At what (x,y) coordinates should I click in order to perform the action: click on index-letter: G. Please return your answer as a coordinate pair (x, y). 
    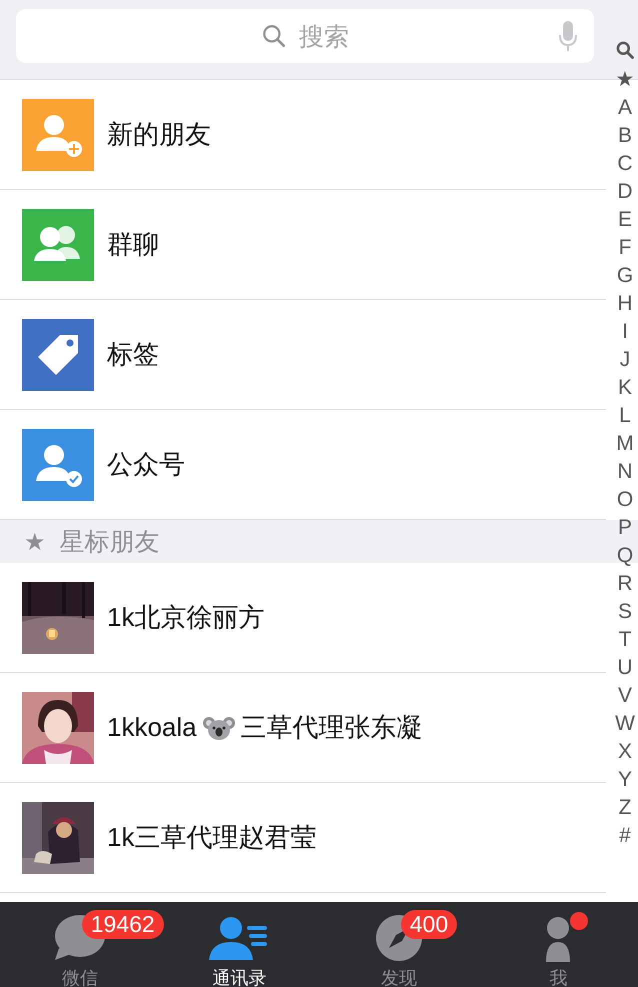
    Looking at the image, I should click on (625, 276).